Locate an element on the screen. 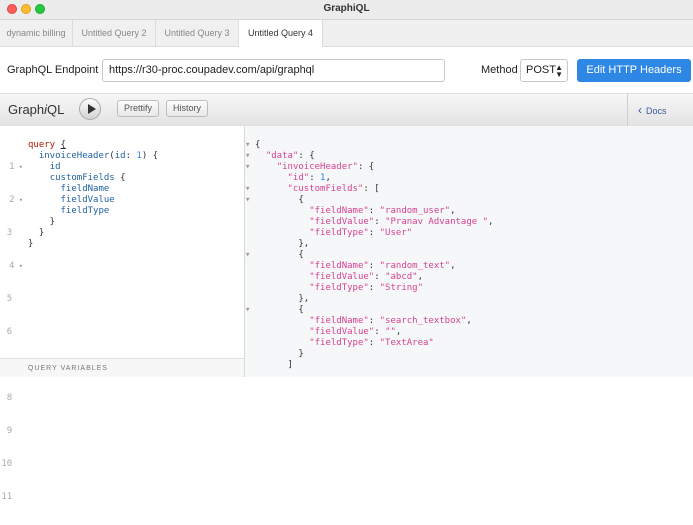  edit-http-headers-button: Edit HTTP Headers is located at coordinates (634, 70).